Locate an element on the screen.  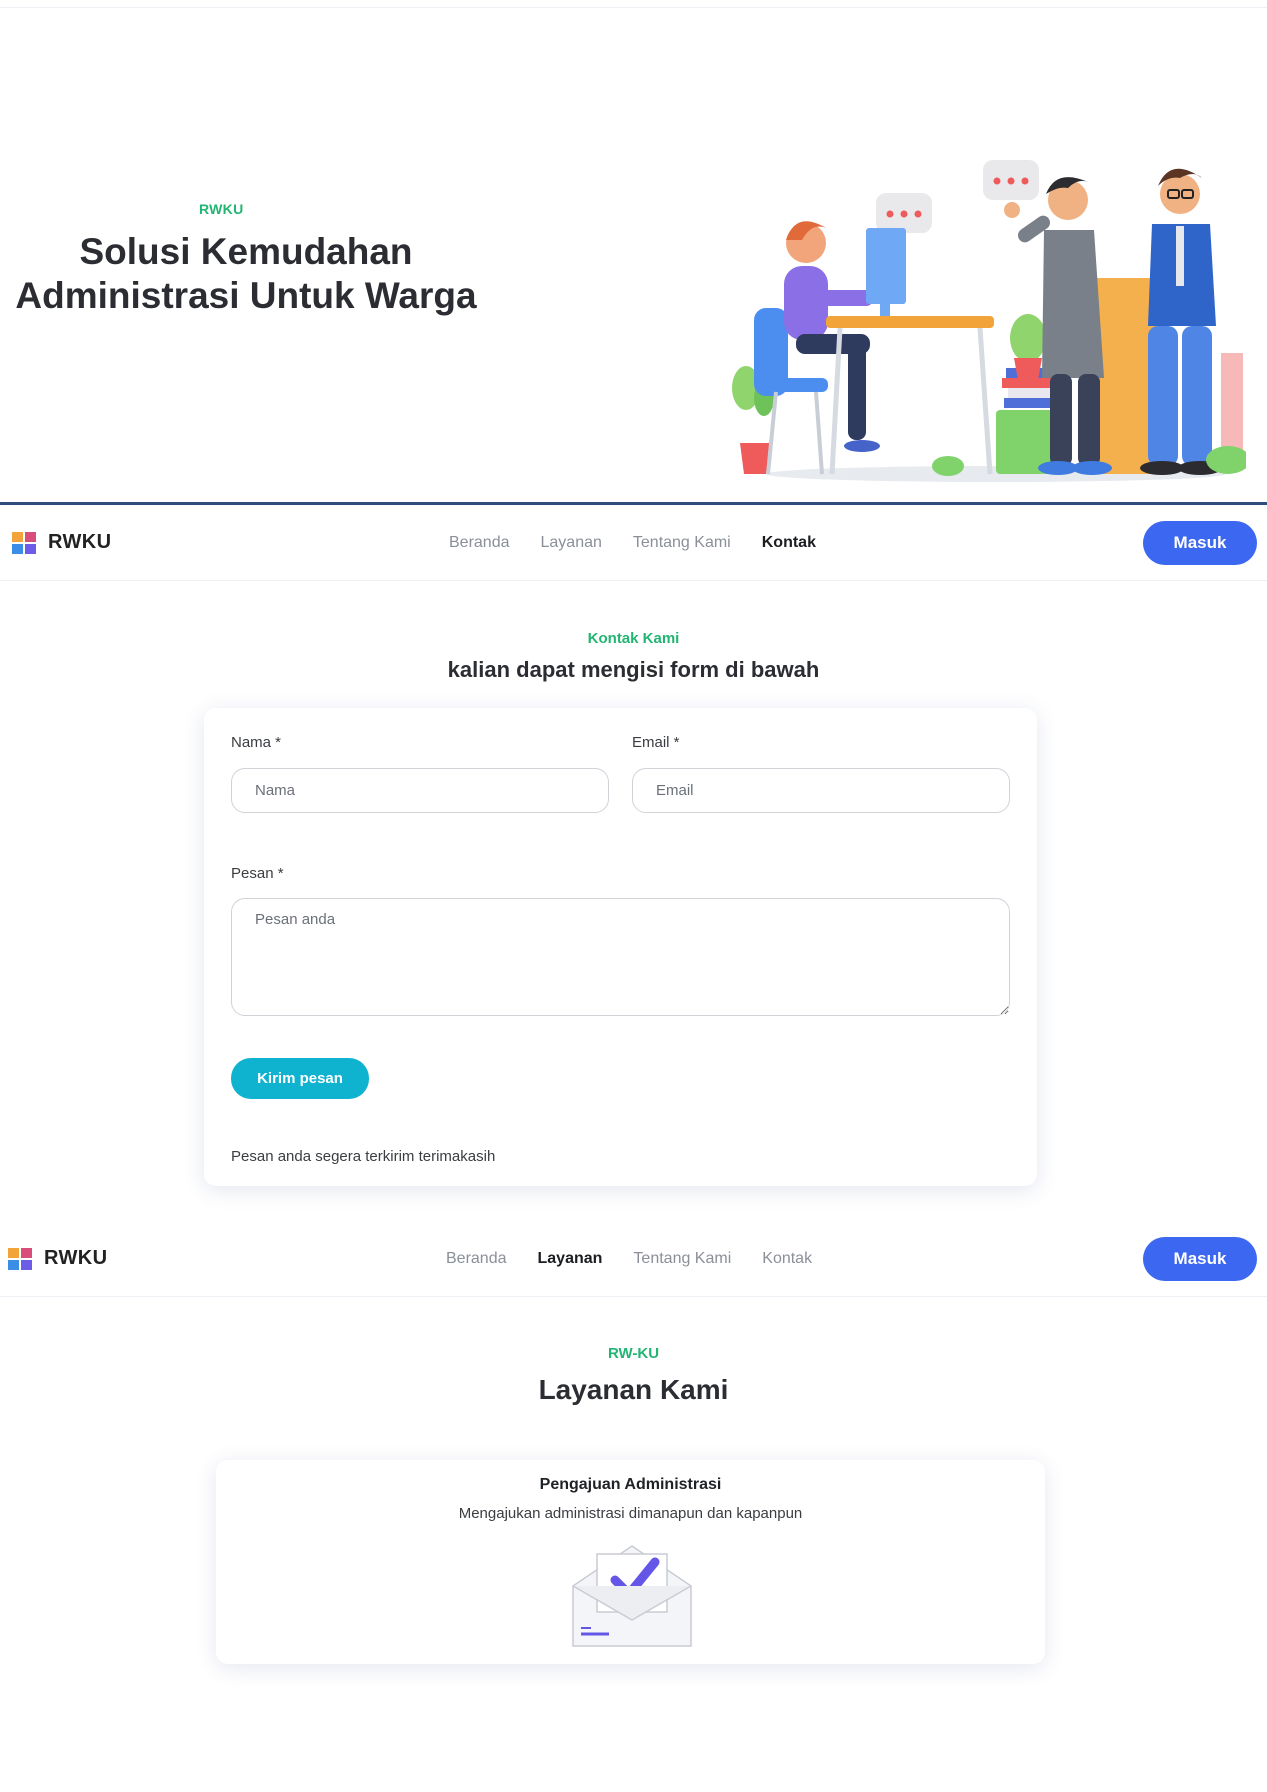
name-label: Nama * is located at coordinates (256, 742).